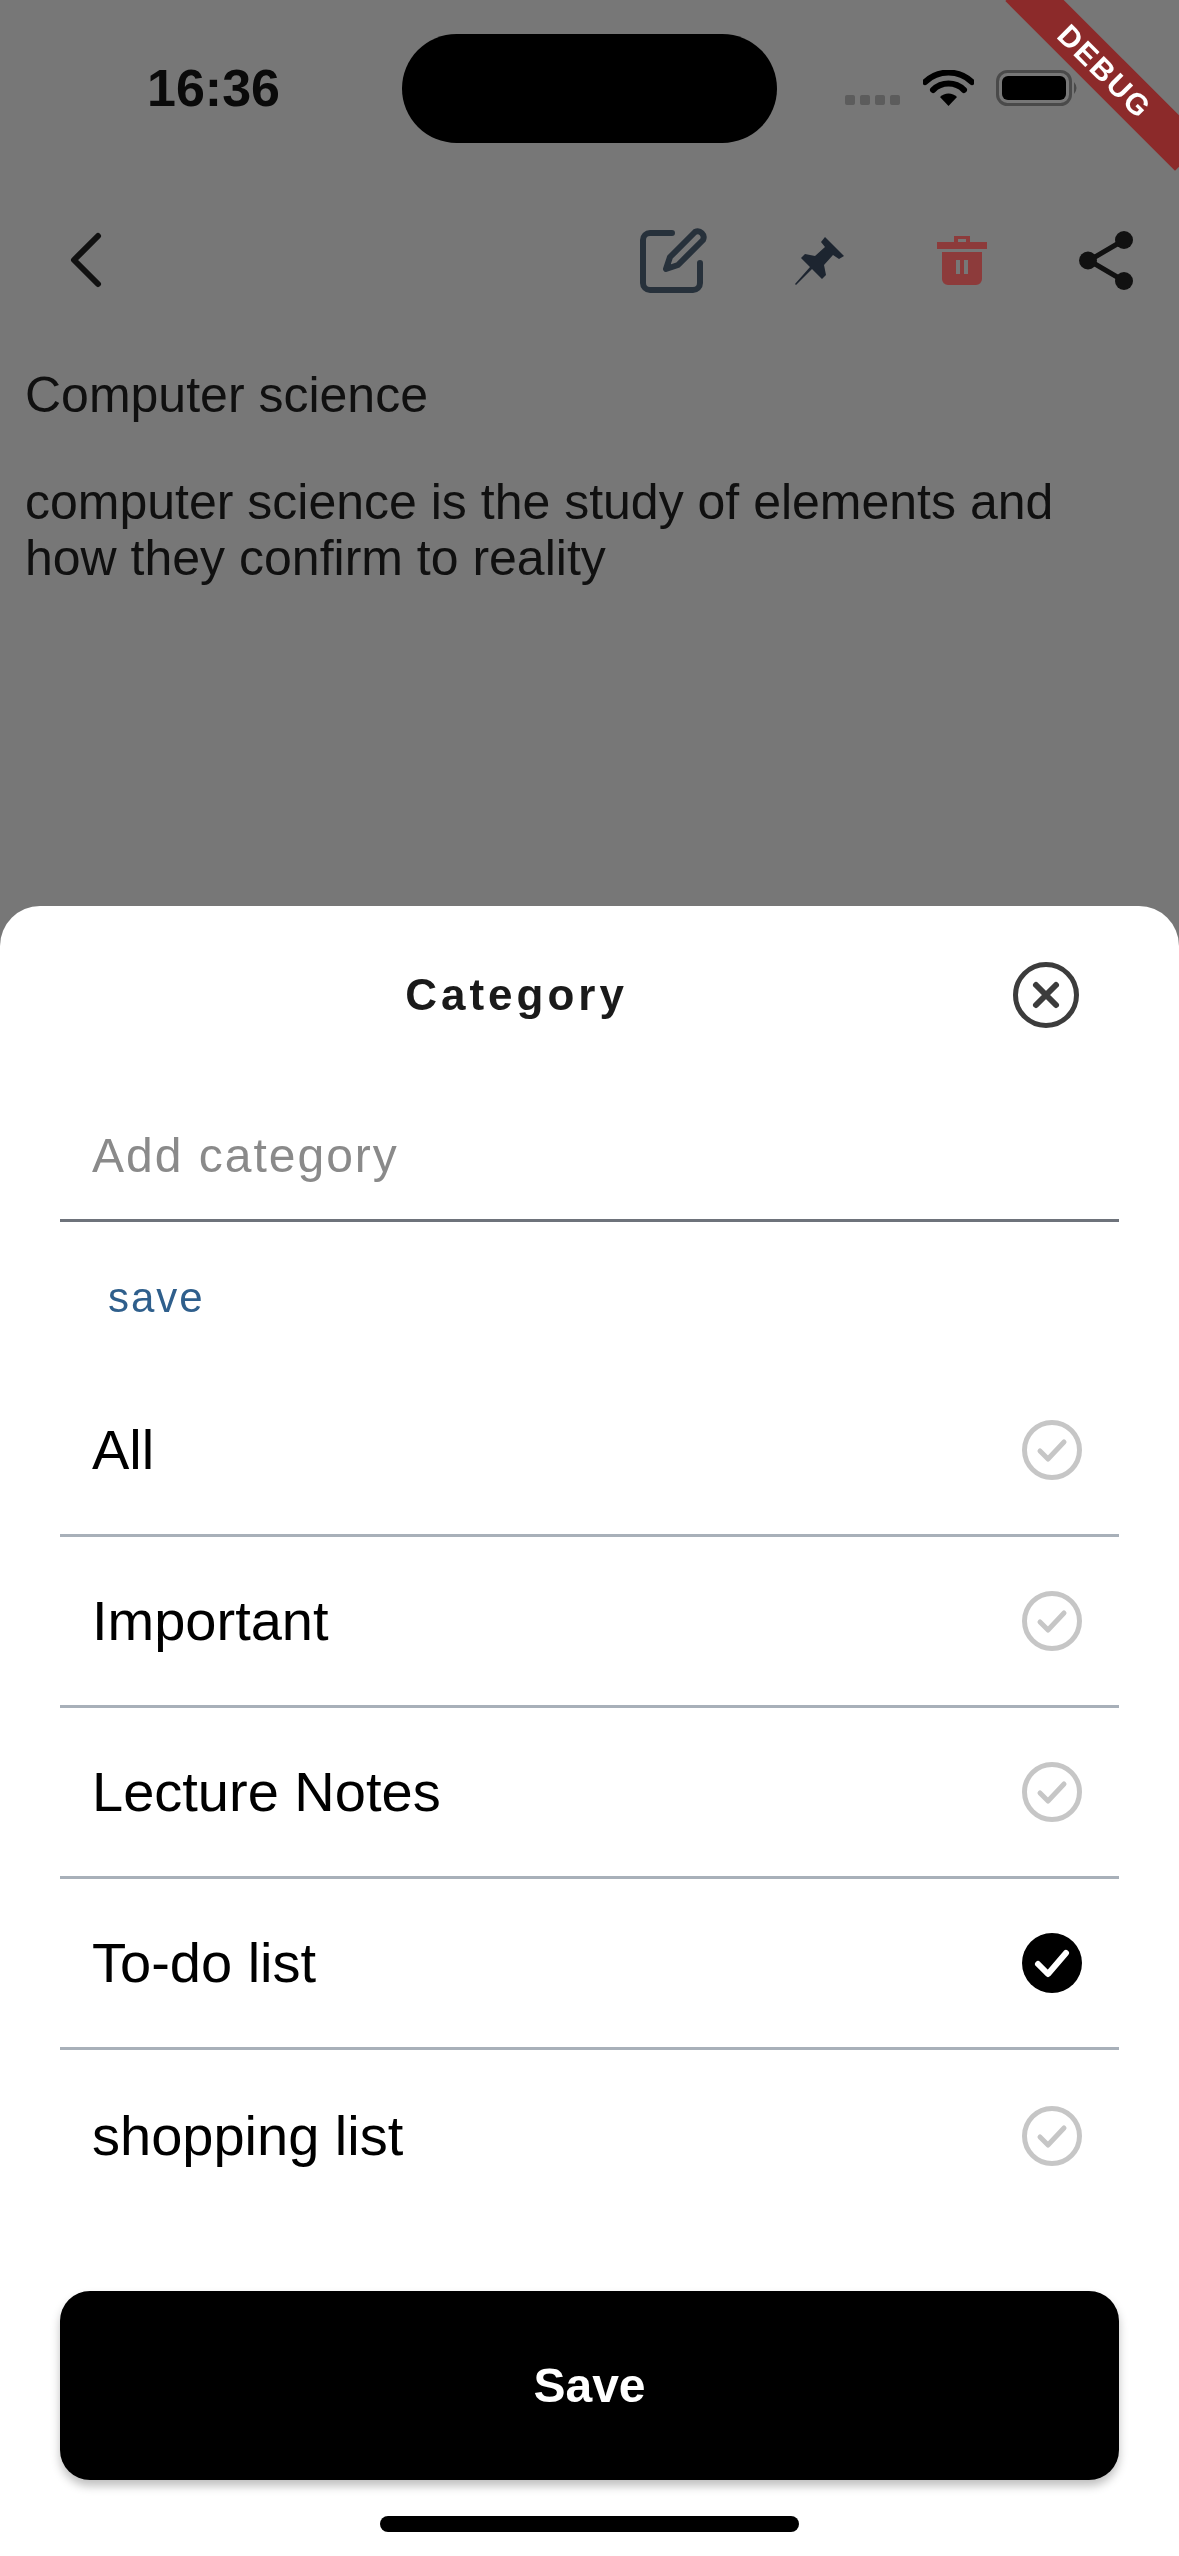 This screenshot has height=2556, width=1179. Describe the element at coordinates (213, 88) in the screenshot. I see `status-time: 16:36` at that location.